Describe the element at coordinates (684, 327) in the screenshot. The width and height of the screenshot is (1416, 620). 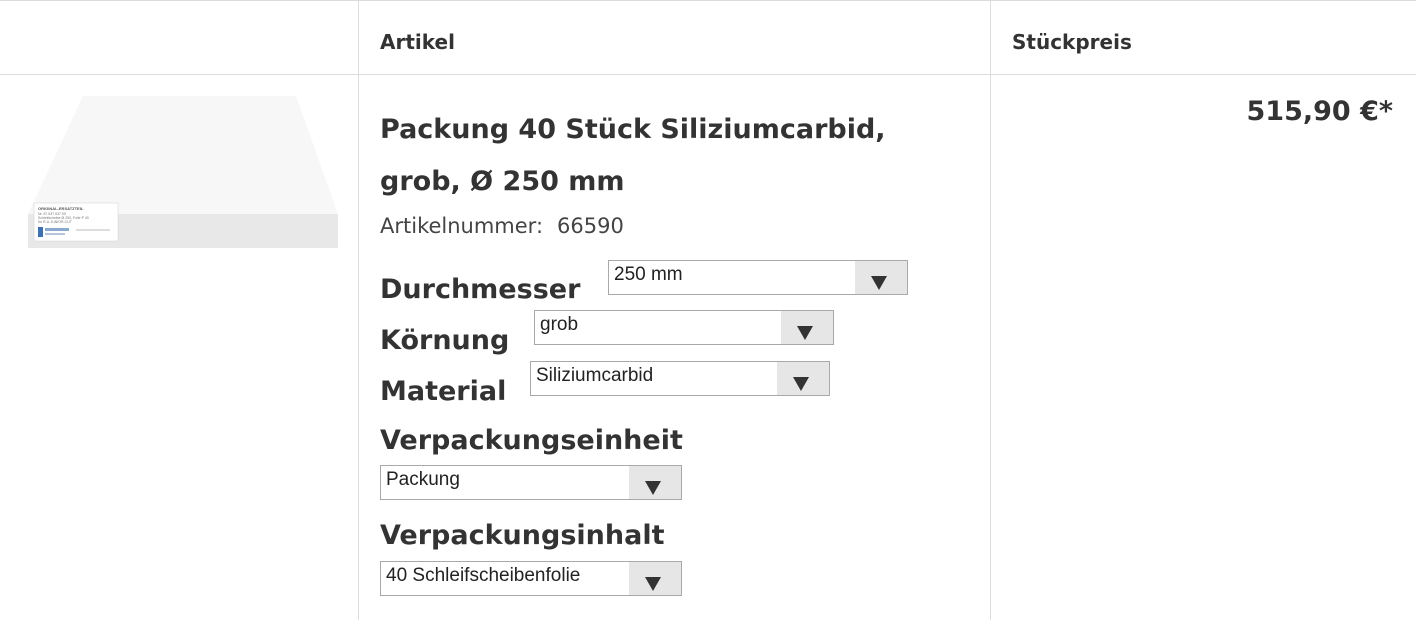
I see `grit-select: grob` at that location.